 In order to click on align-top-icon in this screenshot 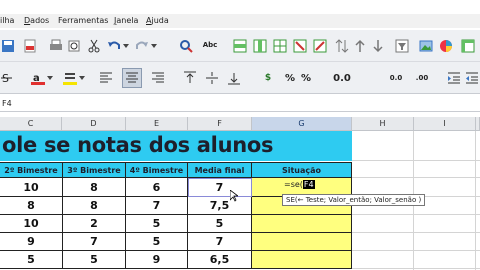, I will do `click(190, 78)`.